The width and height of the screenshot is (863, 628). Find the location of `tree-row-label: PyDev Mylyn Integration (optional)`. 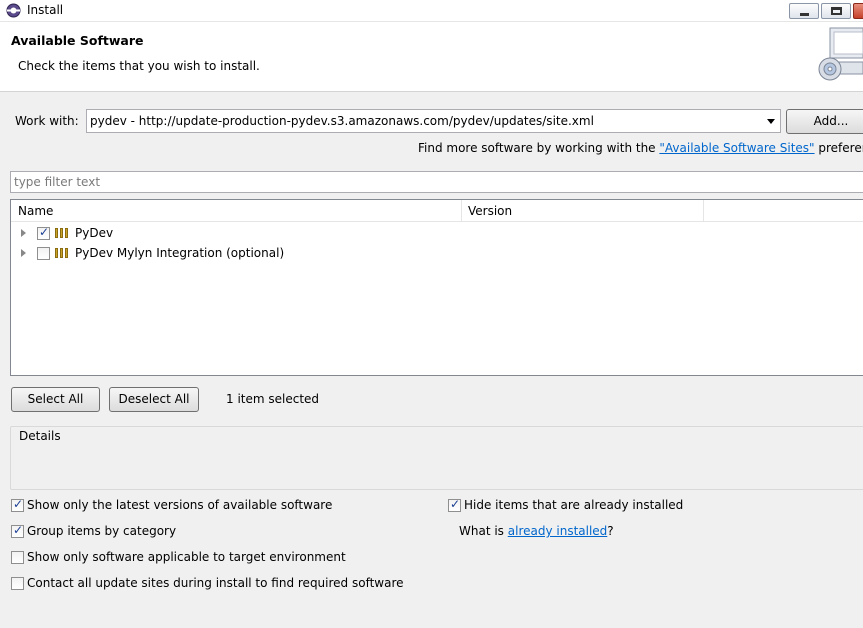

tree-row-label: PyDev Mylyn Integration (optional) is located at coordinates (180, 253).